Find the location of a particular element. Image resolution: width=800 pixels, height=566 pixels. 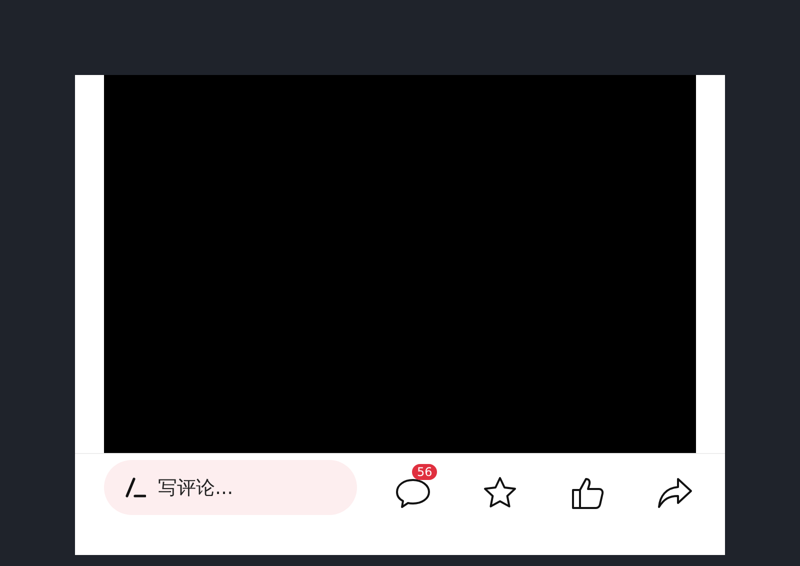

comment-button: 56 is located at coordinates (413, 487).